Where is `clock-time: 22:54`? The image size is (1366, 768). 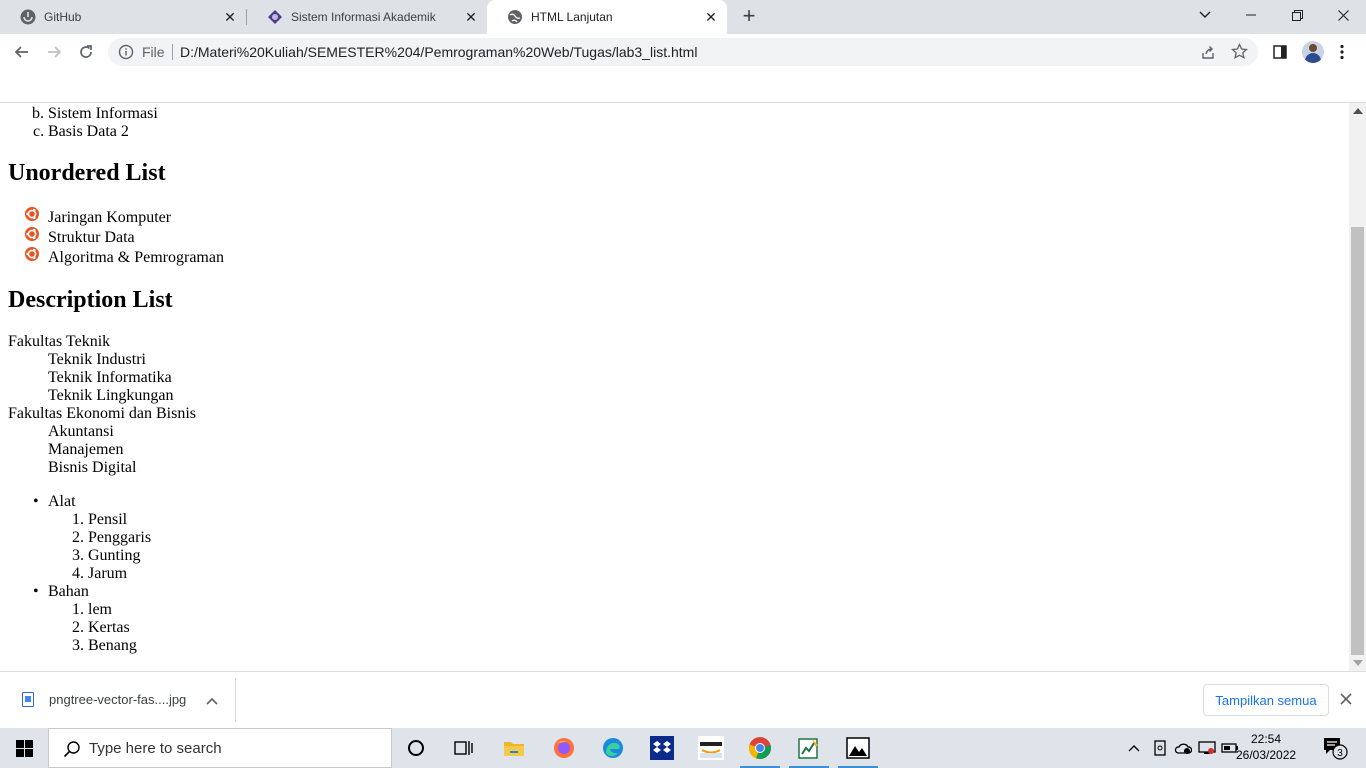 clock-time: 22:54 is located at coordinates (1266, 739).